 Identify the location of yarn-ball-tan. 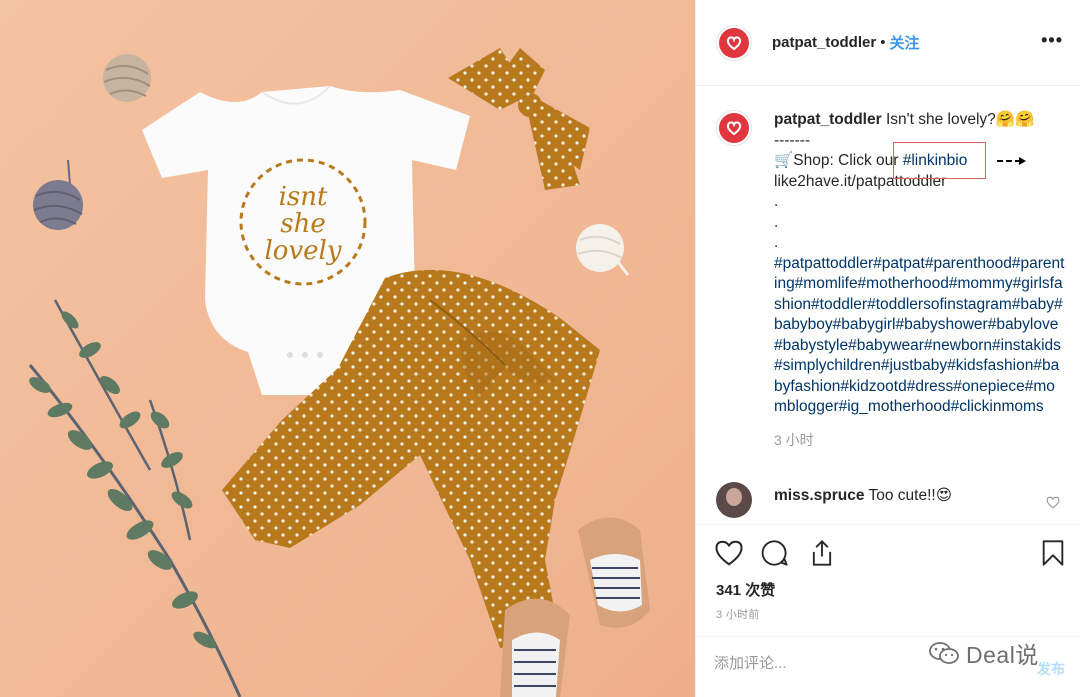
(127, 78).